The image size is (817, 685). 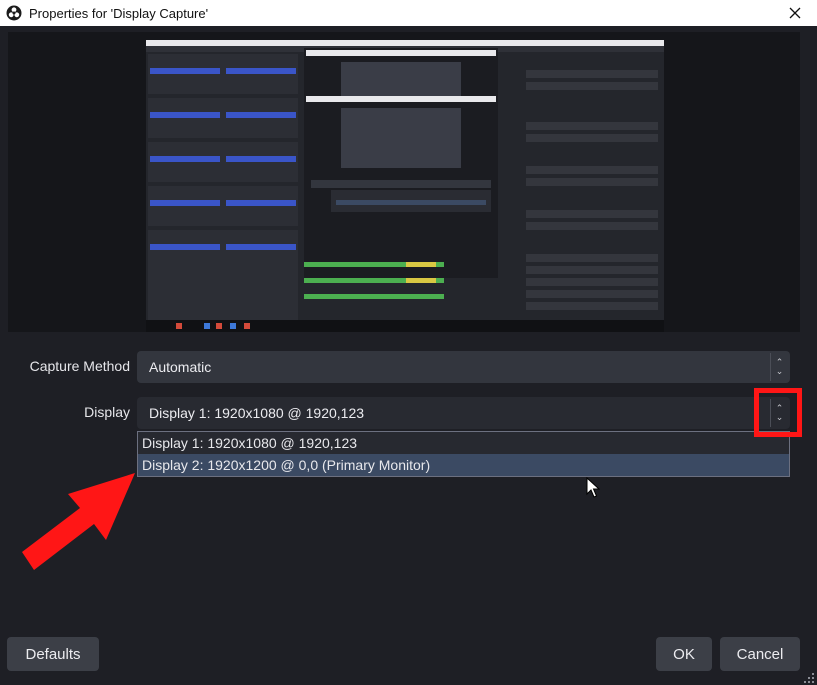 I want to click on display-select: Display 1: 1920x1080 @ 1920,123 ⌃ ⌄, so click(x=463, y=413).